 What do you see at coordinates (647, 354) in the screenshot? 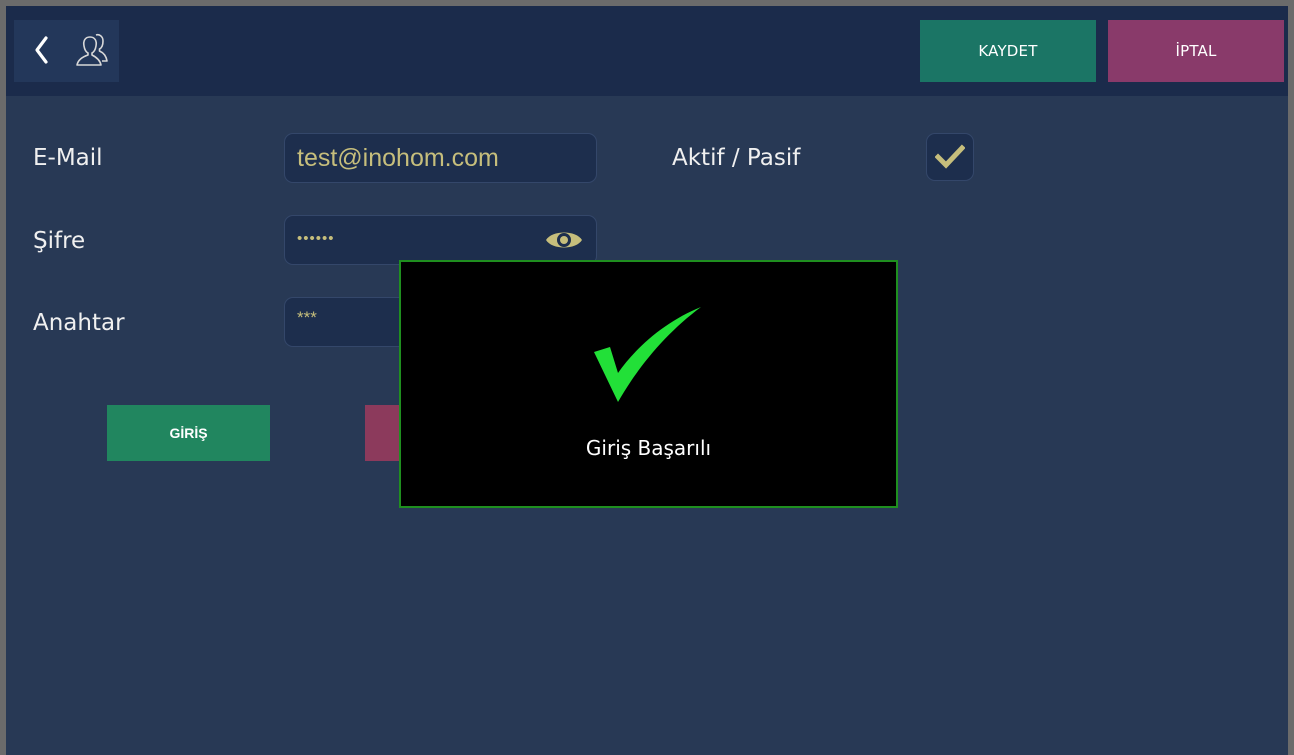
I see `checkmark-icon` at bounding box center [647, 354].